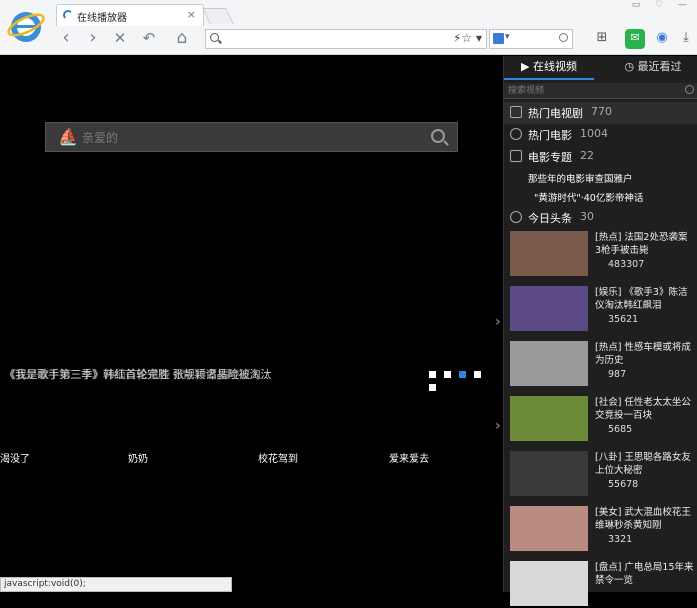 This screenshot has width=697, height=608. Describe the element at coordinates (645, 409) in the screenshot. I see `news-title: [社会] 任性老太太坐公交竞投一百块` at that location.